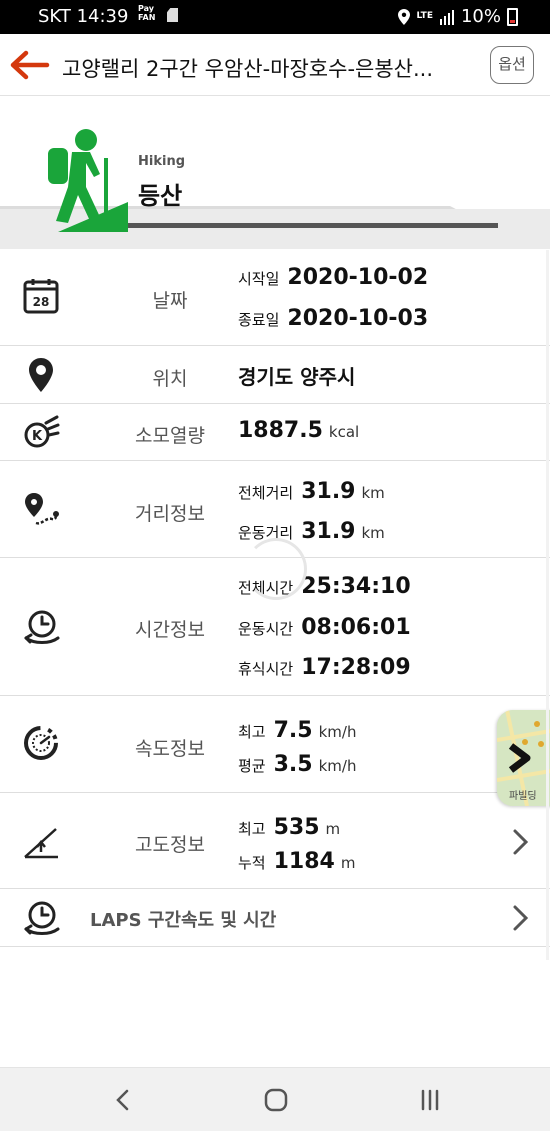 The width and height of the screenshot is (550, 1131). I want to click on row-calories: K 소모열량 1887.5 kcal, so click(275, 432).